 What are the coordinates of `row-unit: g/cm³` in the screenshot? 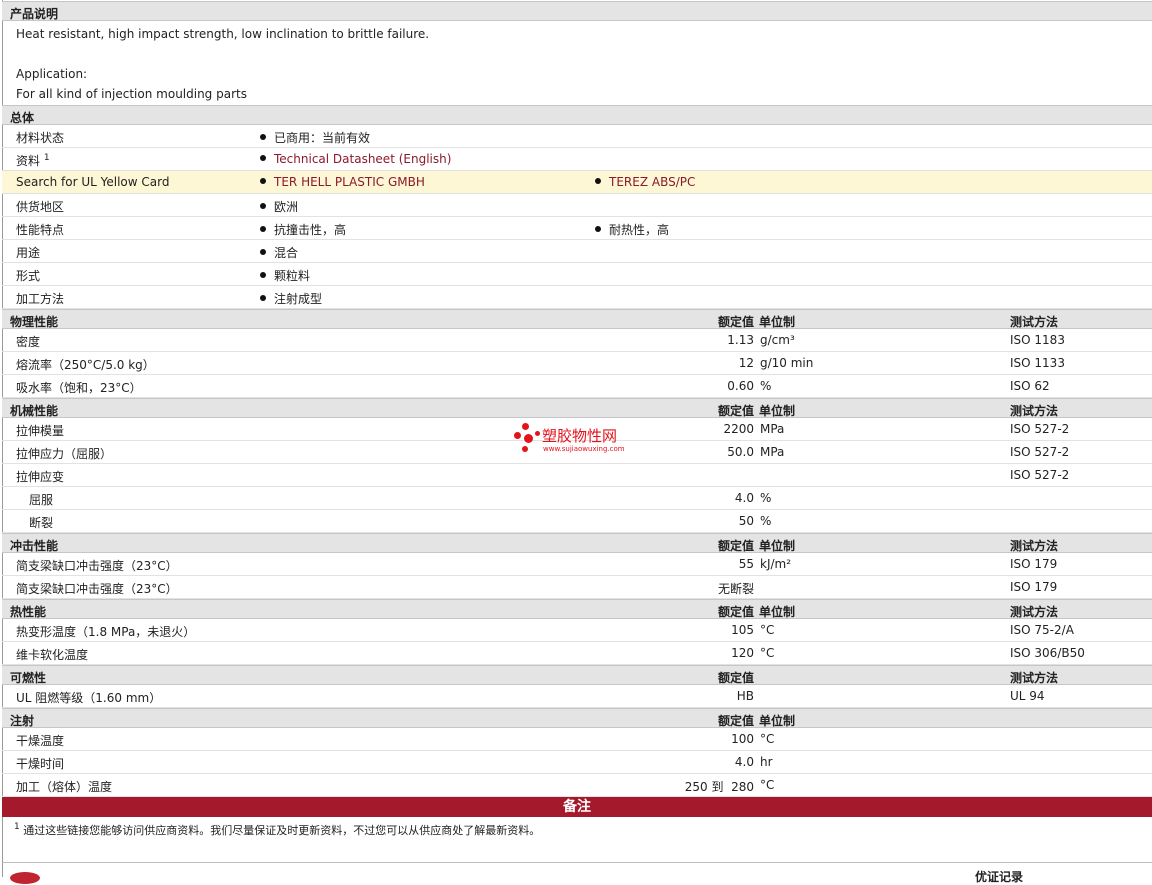 It's located at (777, 340).